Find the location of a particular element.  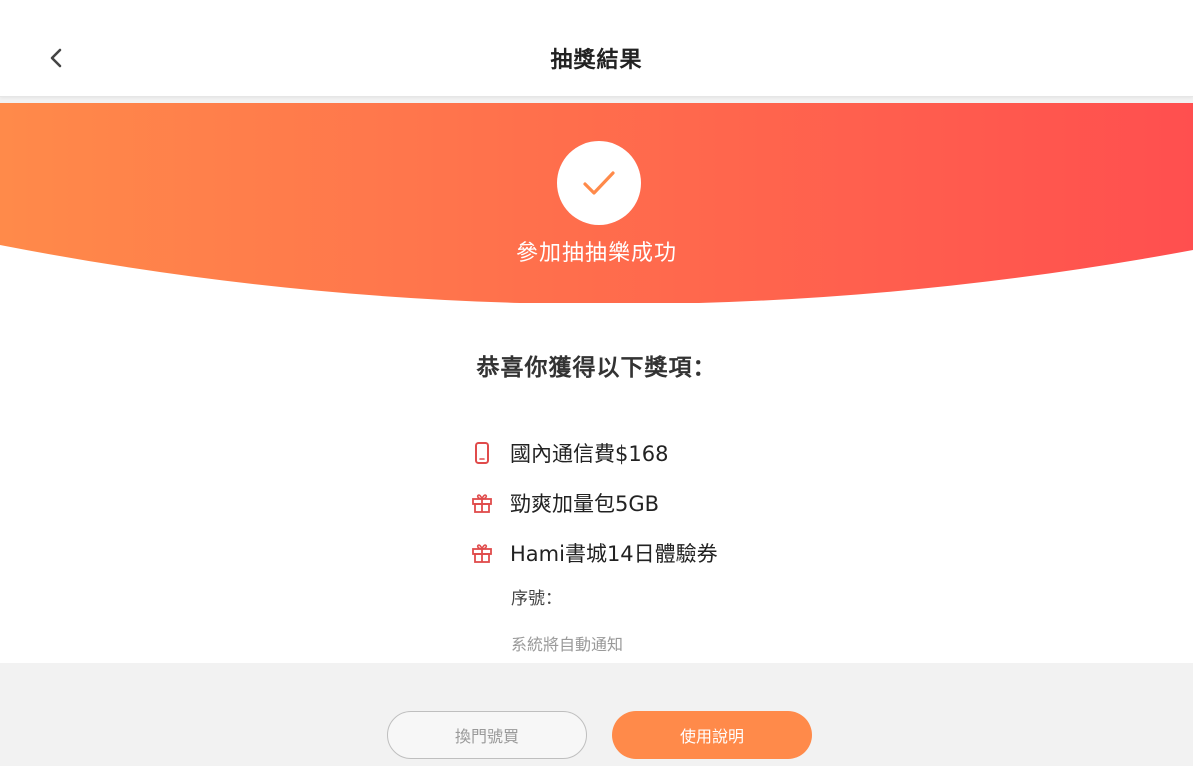

prize-item: 國內通信費$168 is located at coordinates (720, 453).